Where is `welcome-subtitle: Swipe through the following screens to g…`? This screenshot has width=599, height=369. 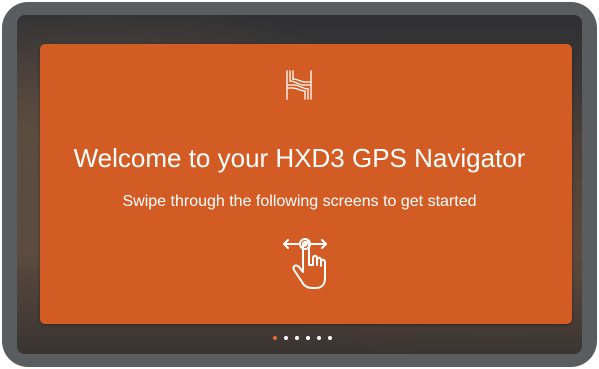 welcome-subtitle: Swipe through the following screens to g… is located at coordinates (299, 201).